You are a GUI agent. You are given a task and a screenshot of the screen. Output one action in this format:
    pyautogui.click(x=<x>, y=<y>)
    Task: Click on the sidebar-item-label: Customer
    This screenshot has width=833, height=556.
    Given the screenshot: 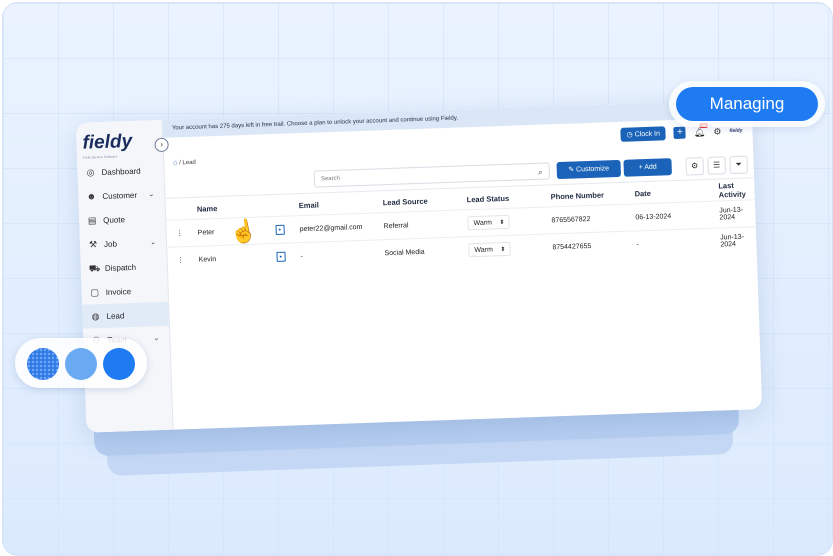 What is the action you would take?
    pyautogui.click(x=120, y=195)
    